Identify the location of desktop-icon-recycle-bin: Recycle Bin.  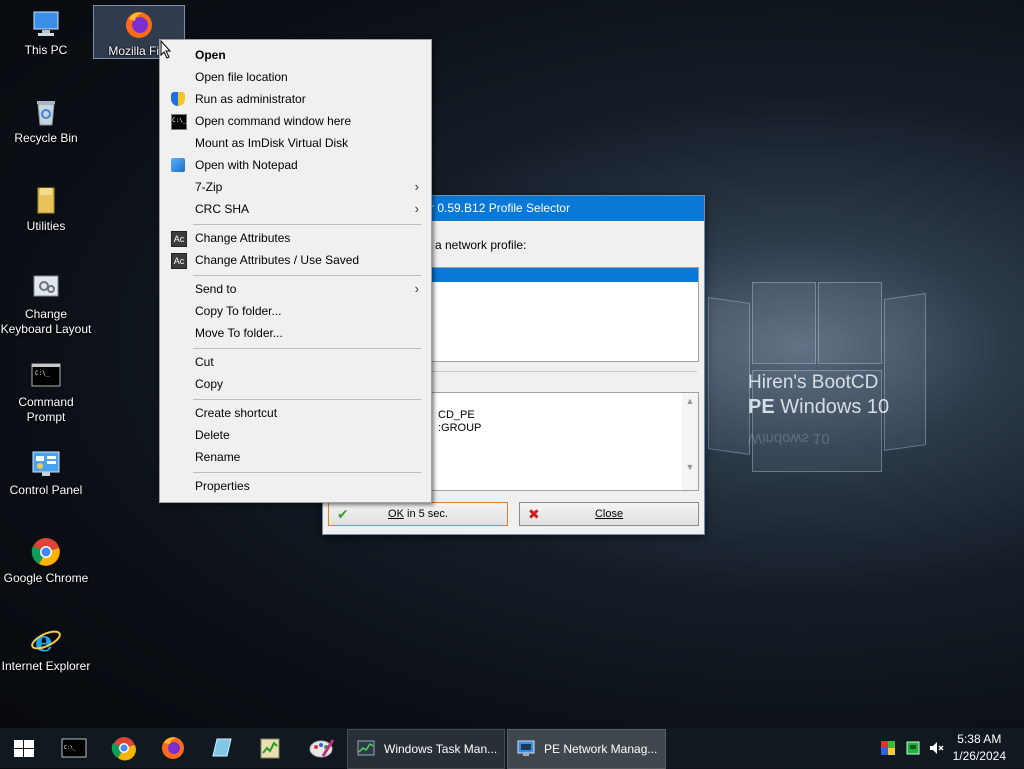
(46, 121).